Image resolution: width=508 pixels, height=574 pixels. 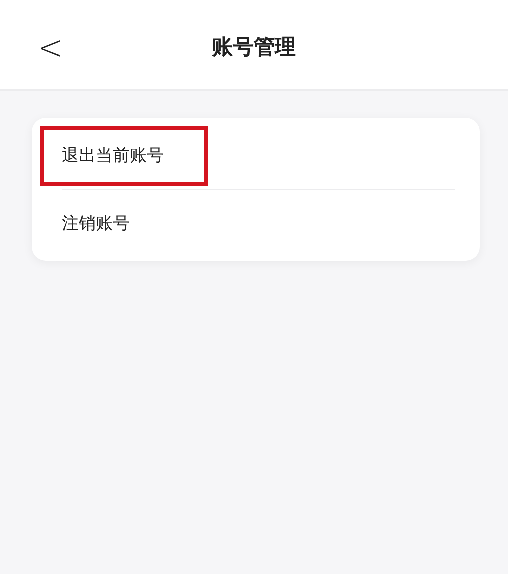 I want to click on page-title: 账号管理, so click(x=254, y=47).